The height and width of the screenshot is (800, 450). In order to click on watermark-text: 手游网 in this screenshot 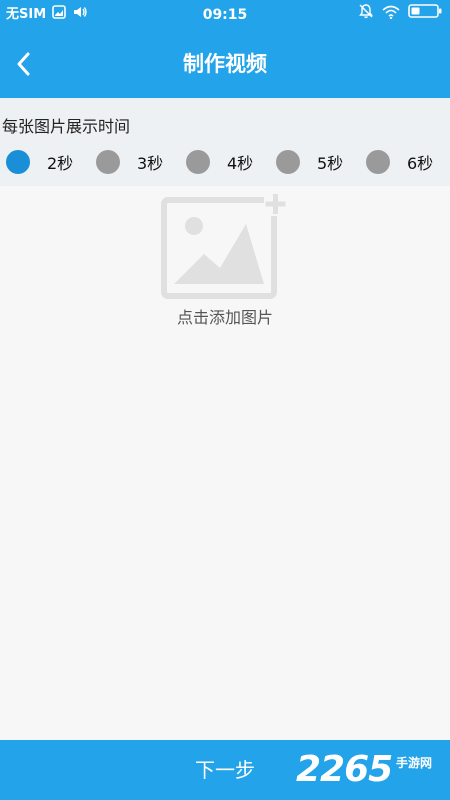, I will do `click(414, 763)`.